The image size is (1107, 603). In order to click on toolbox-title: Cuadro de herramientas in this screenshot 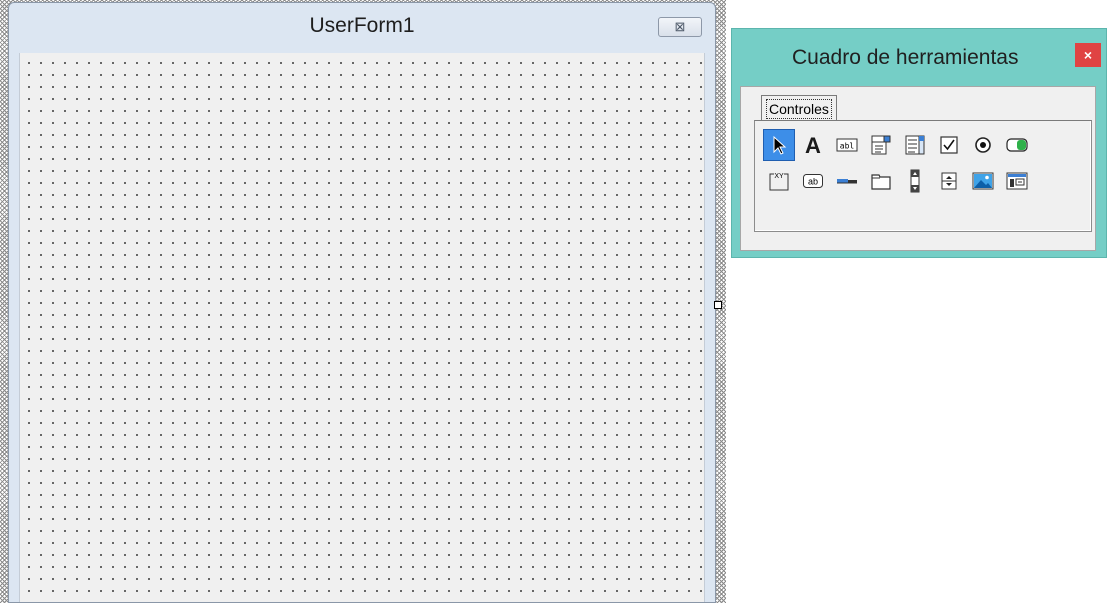, I will do `click(905, 57)`.